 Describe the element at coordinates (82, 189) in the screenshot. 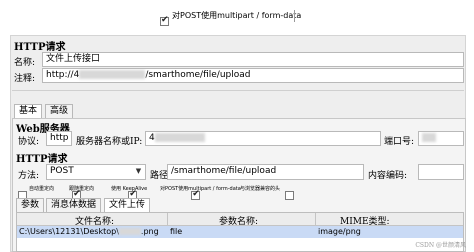

I see `follow-redirect-label: 跟随重定向` at that location.